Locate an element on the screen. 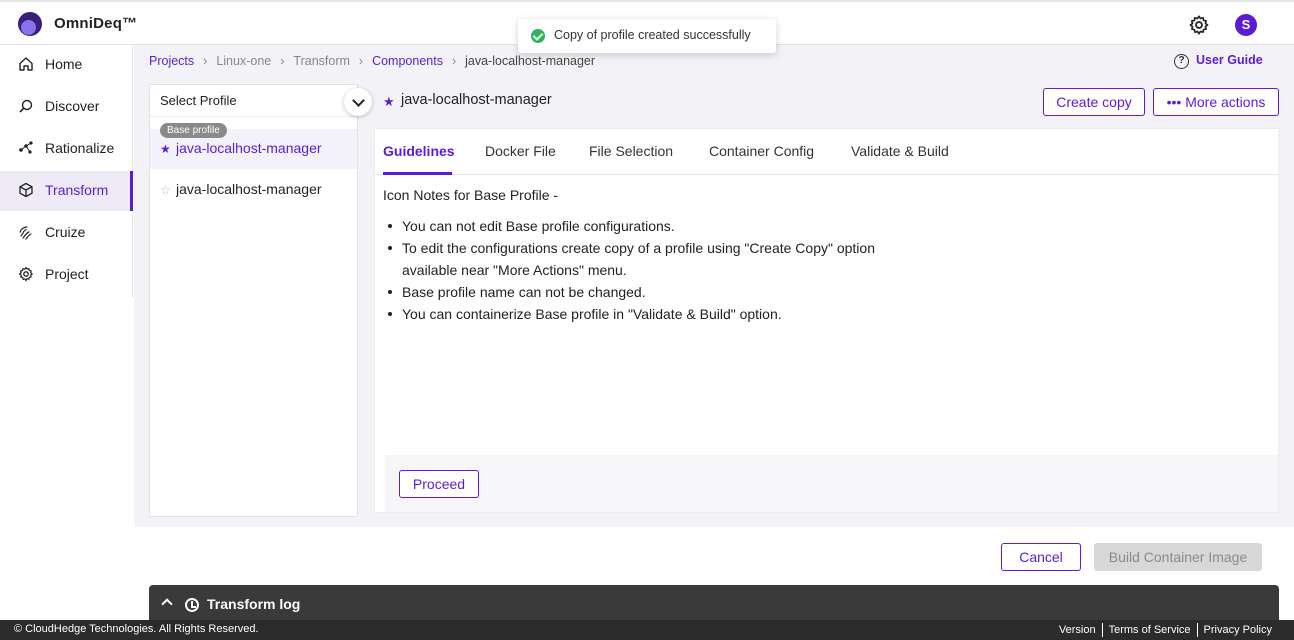 The height and width of the screenshot is (640, 1294). sidebar-item-label: Project is located at coordinates (67, 274).